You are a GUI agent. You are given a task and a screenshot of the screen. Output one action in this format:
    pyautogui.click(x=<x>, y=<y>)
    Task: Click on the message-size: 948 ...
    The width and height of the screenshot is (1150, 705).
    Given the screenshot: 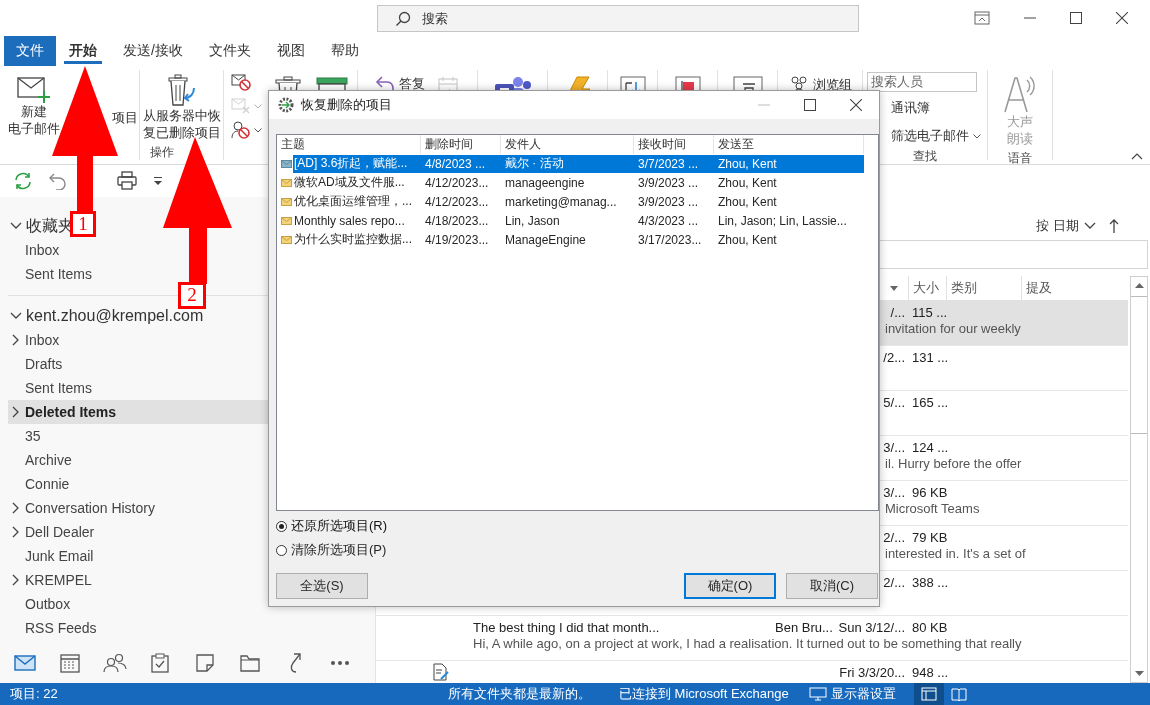 What is the action you would take?
    pyautogui.click(x=930, y=672)
    